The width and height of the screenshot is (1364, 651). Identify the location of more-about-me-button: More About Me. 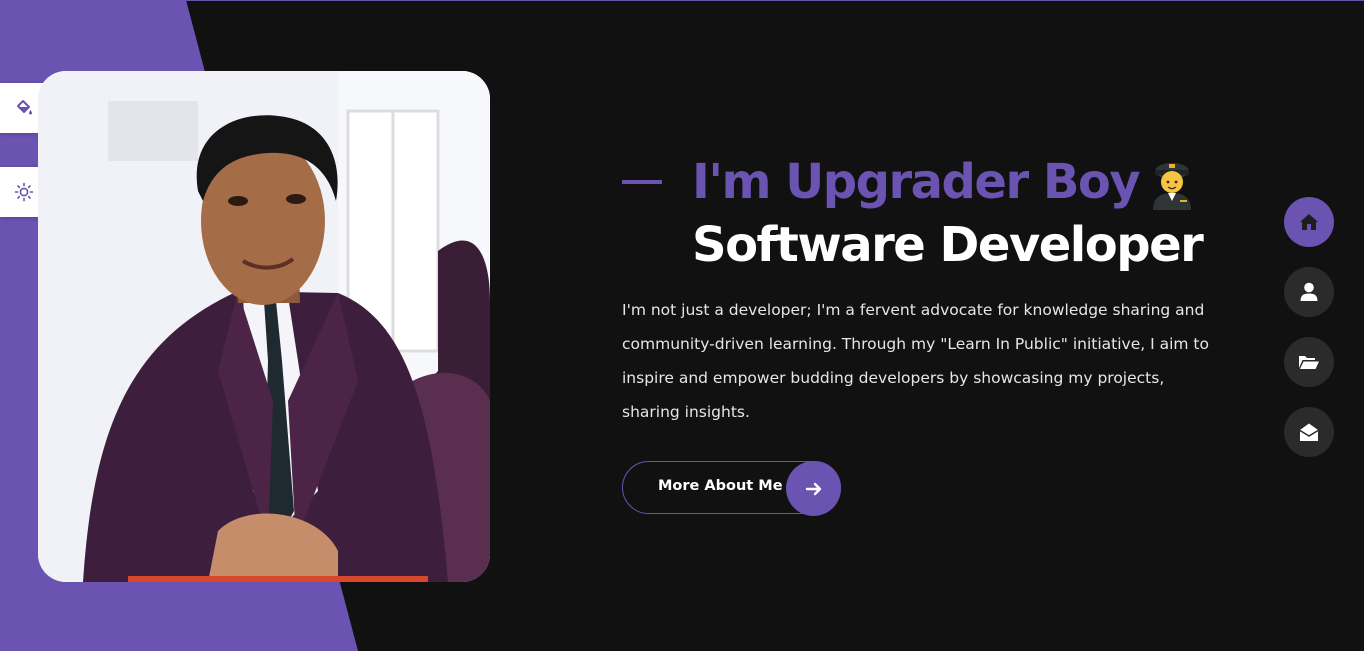
(731, 488).